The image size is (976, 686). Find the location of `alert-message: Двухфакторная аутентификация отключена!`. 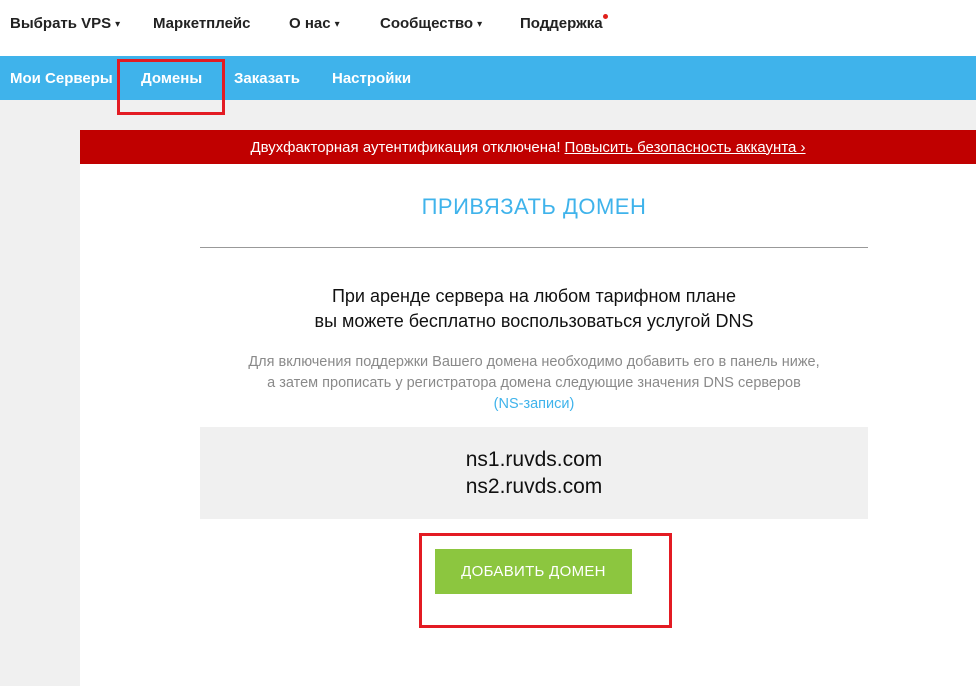

alert-message: Двухфакторная аутентификация отключена! is located at coordinates (405, 147).